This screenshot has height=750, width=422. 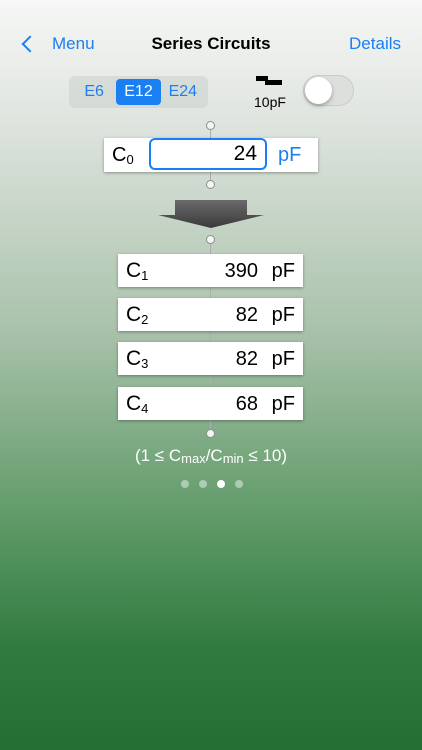 I want to click on result-value: 68, so click(x=246, y=404).